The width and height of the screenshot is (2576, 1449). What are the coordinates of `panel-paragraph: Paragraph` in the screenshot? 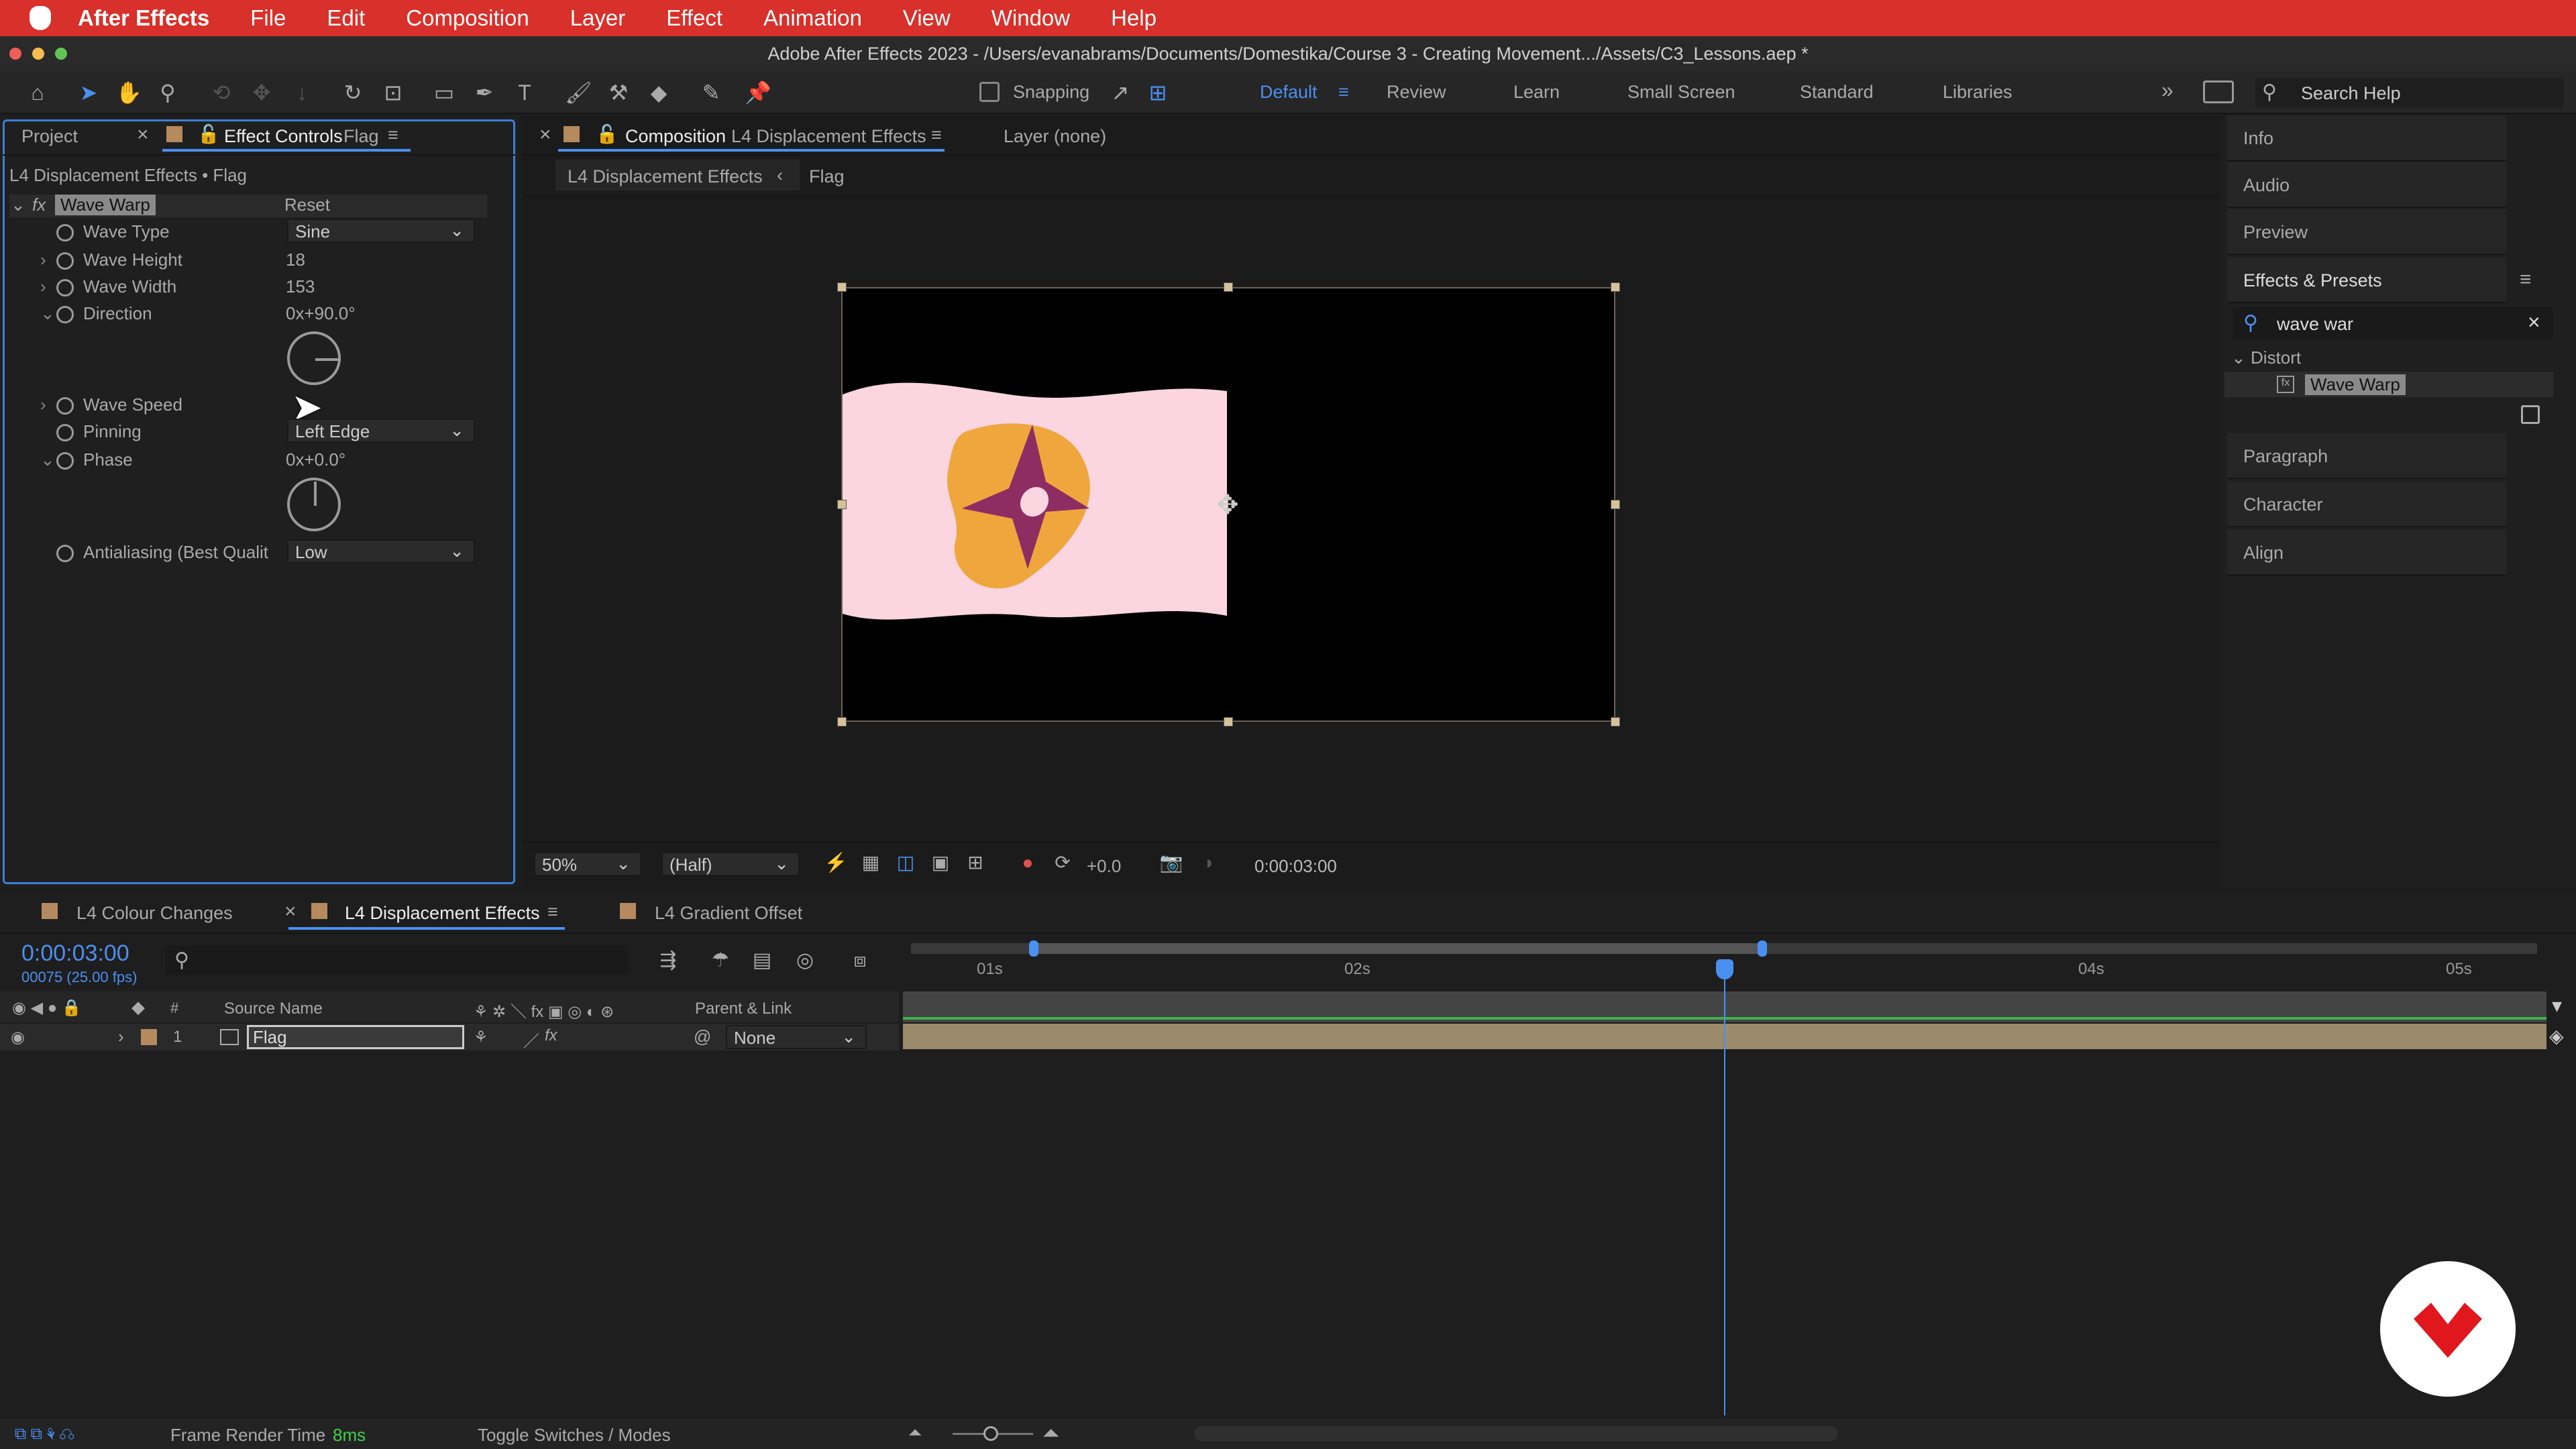 It's located at (2366, 456).